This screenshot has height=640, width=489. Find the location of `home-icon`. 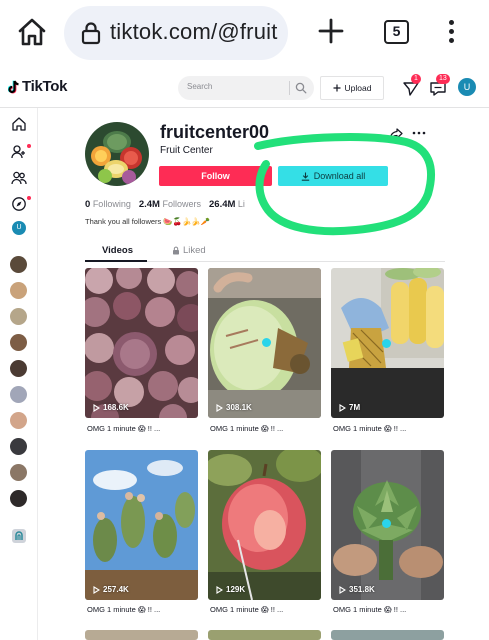

home-icon is located at coordinates (32, 32).